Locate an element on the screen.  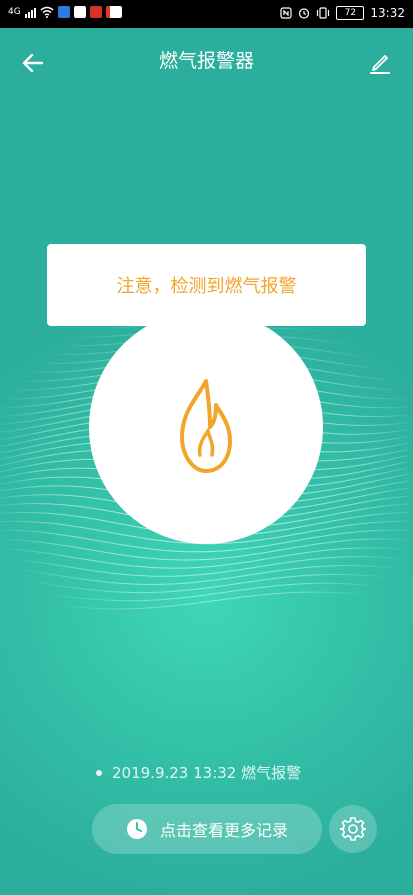
edit-icon is located at coordinates (380, 63).